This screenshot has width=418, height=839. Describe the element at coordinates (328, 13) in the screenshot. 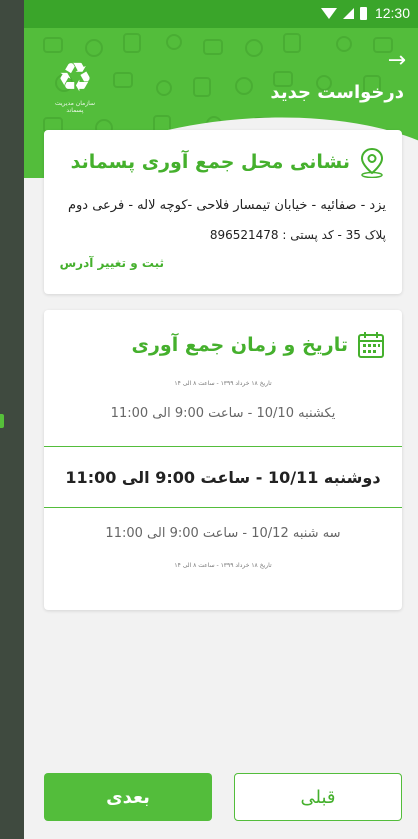

I see `wifi-icon` at that location.